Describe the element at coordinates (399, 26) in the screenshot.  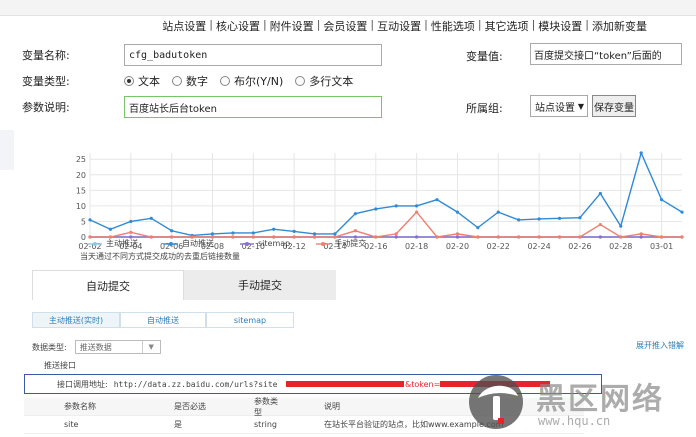
I see `nav-item: 互动设置` at that location.